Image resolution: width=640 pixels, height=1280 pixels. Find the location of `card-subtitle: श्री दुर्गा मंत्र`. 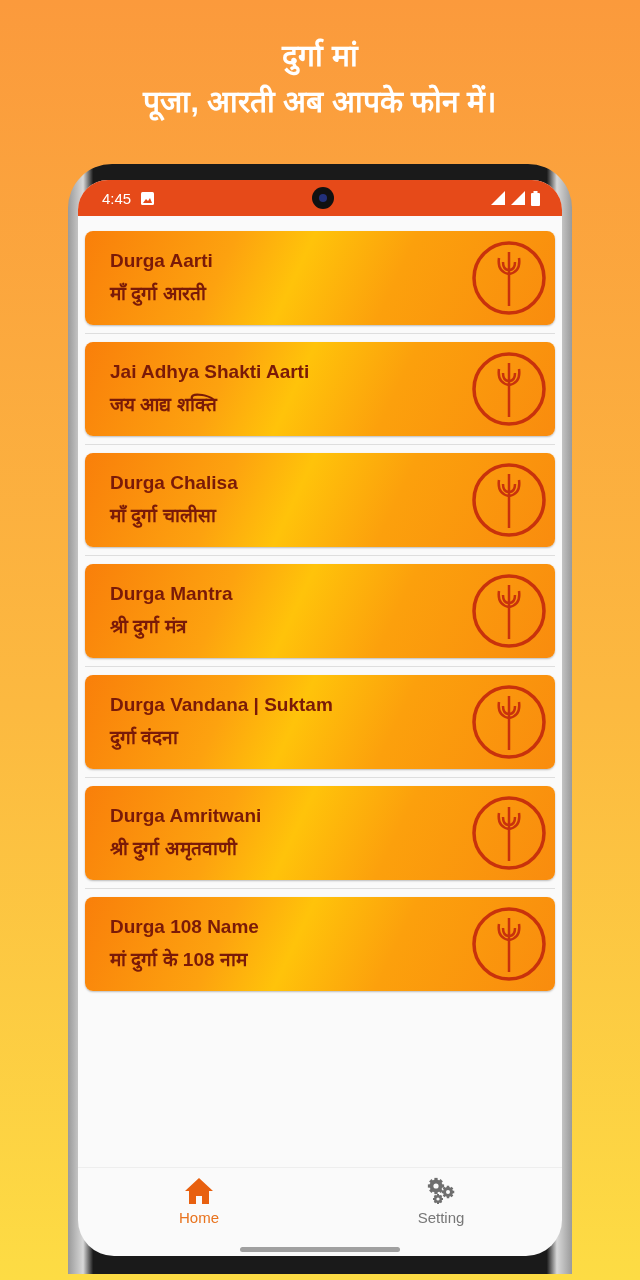

card-subtitle: श्री दुर्गा मंत्र is located at coordinates (149, 626).